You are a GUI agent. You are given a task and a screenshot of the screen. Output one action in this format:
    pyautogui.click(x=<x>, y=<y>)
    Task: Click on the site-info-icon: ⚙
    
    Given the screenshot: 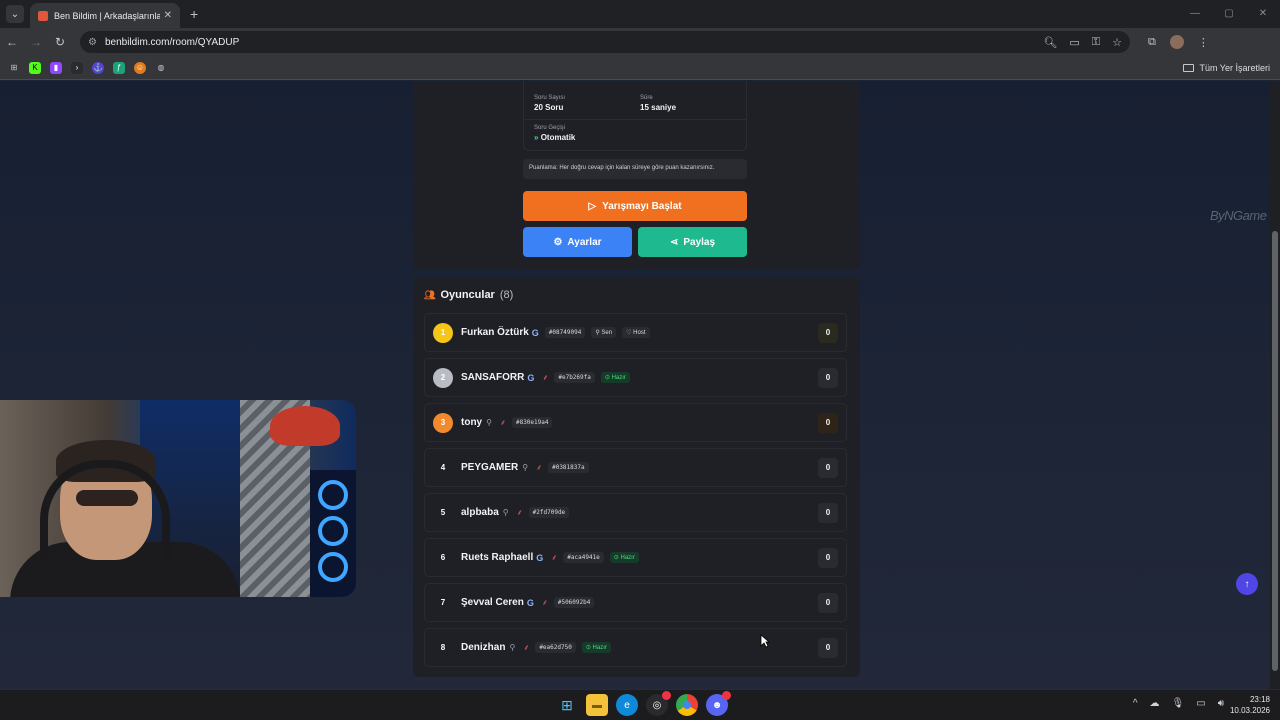 What is the action you would take?
    pyautogui.click(x=92, y=42)
    